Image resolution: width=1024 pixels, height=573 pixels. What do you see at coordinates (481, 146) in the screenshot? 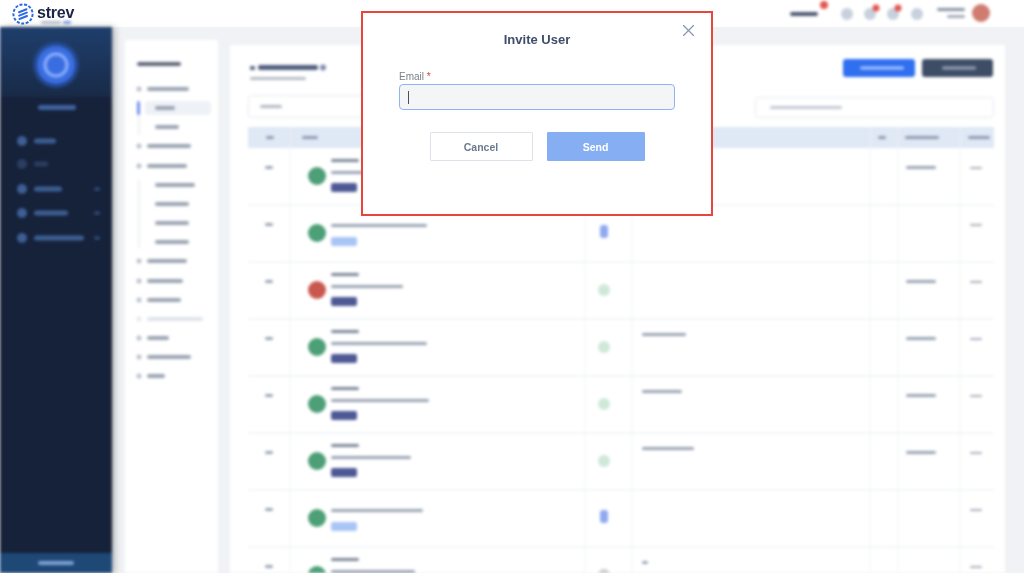
I see `cancel-button: Cancel` at bounding box center [481, 146].